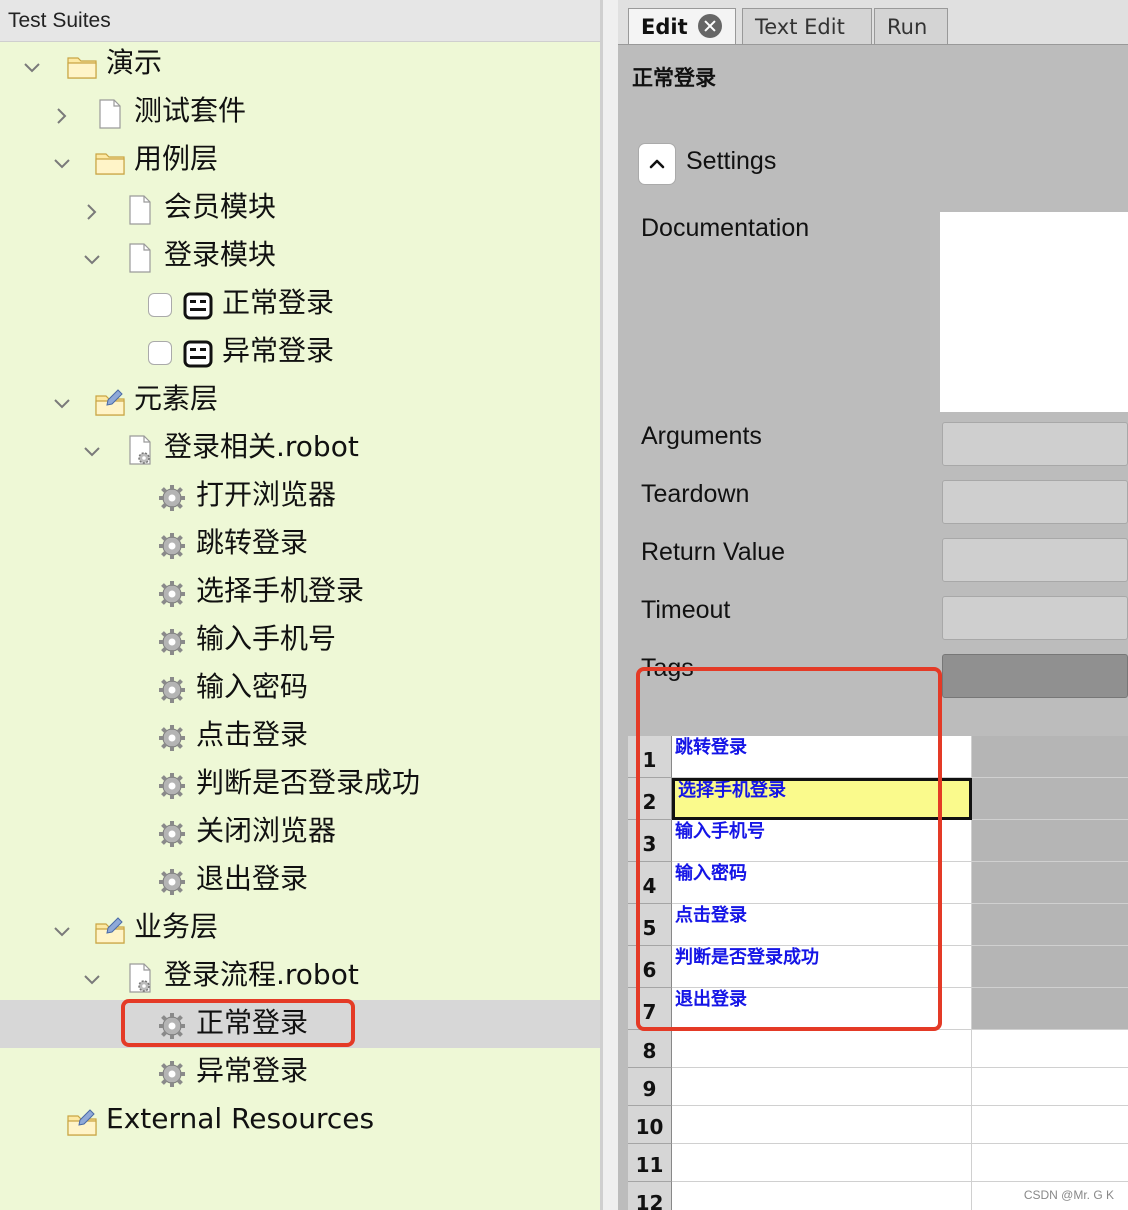  What do you see at coordinates (300, 112) in the screenshot?
I see `tree-node: 测试套件` at bounding box center [300, 112].